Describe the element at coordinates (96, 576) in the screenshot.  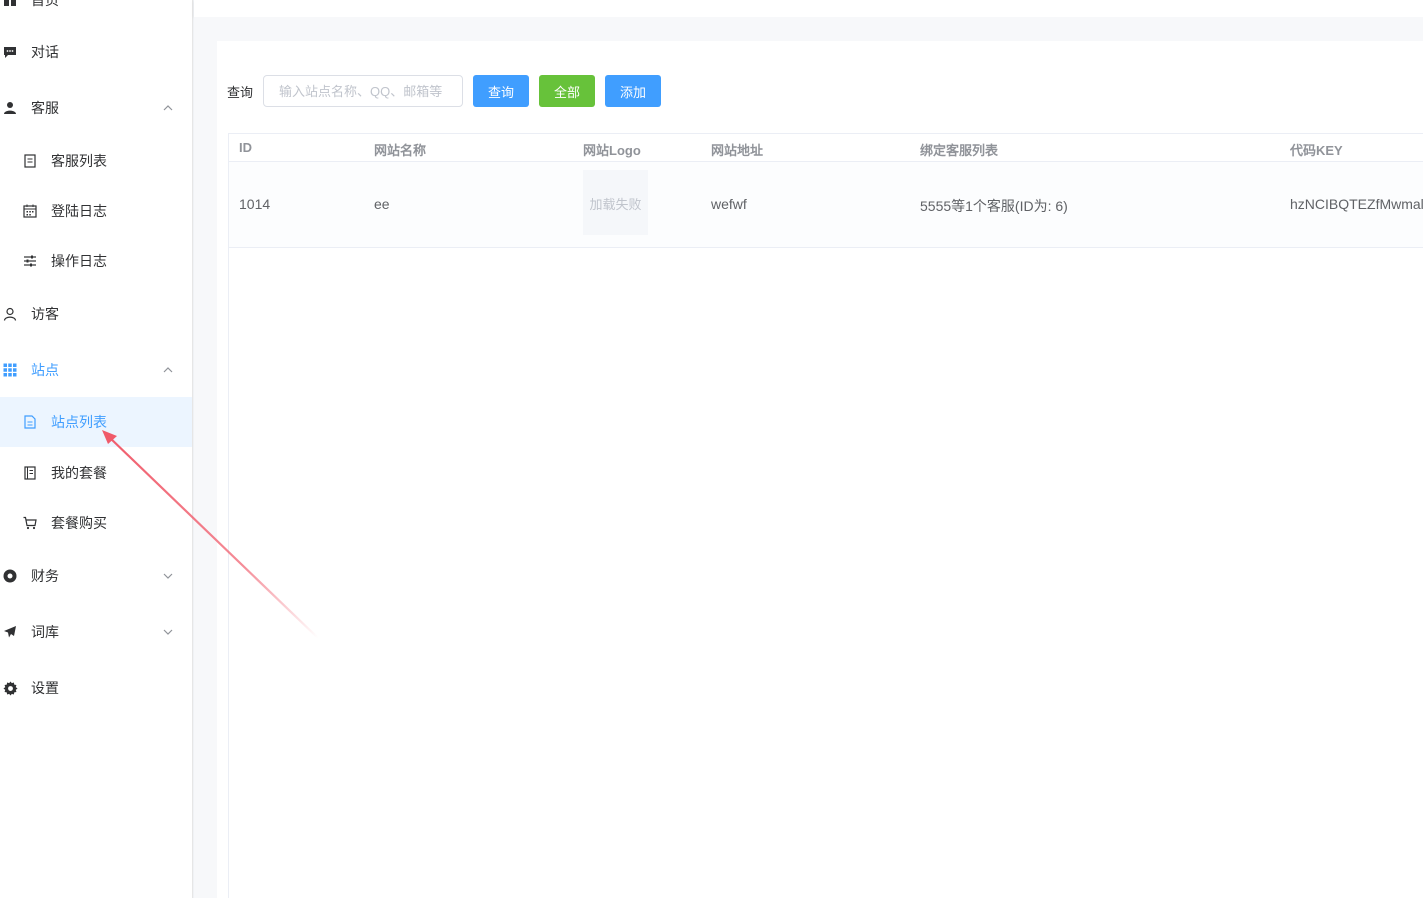
I see `sidebar-item-finance: 财务` at that location.